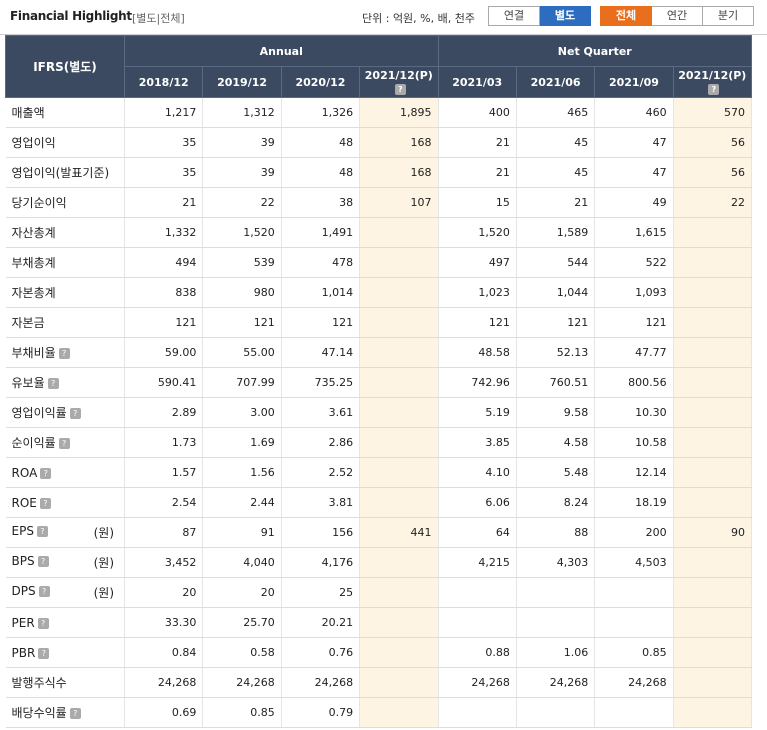 The height and width of the screenshot is (730, 767). Describe the element at coordinates (477, 442) in the screenshot. I see `table-cell: 3.85` at that location.